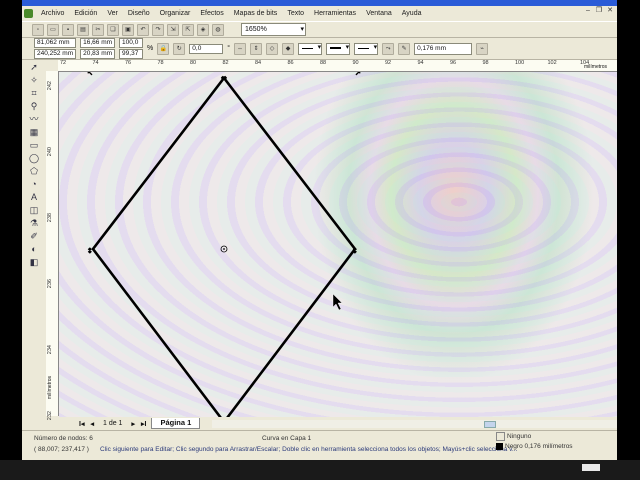 The height and width of the screenshot is (480, 640). Describe the element at coordinates (34, 249) in the screenshot. I see `fill-tool-icon: ◐` at that location.